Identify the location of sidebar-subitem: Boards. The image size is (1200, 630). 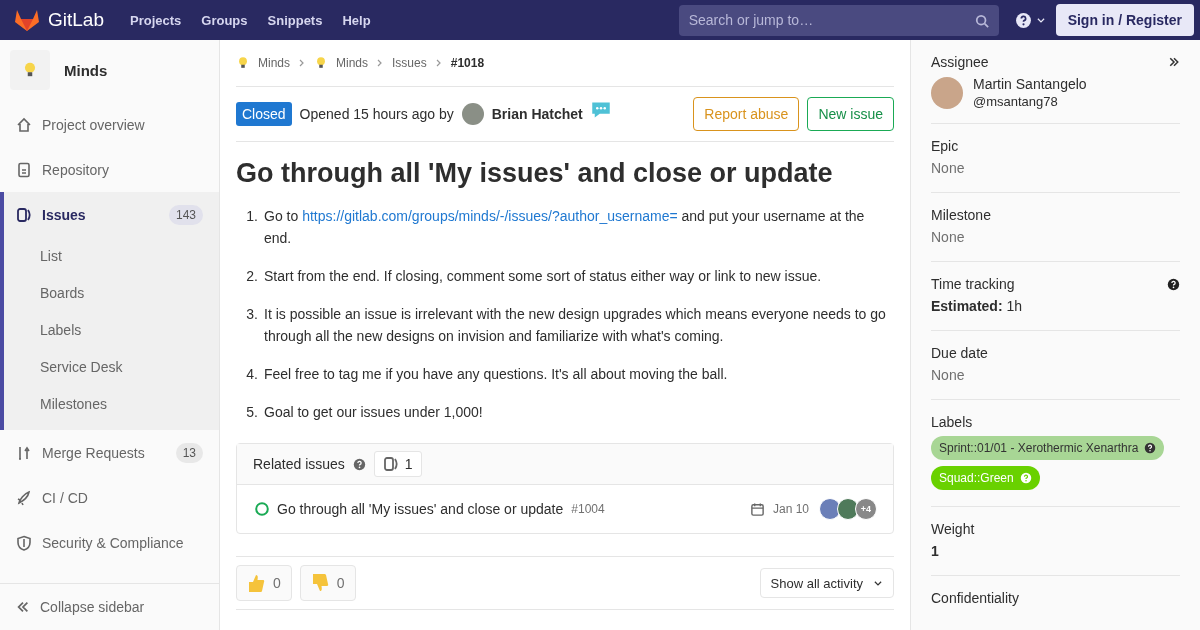
(111, 292).